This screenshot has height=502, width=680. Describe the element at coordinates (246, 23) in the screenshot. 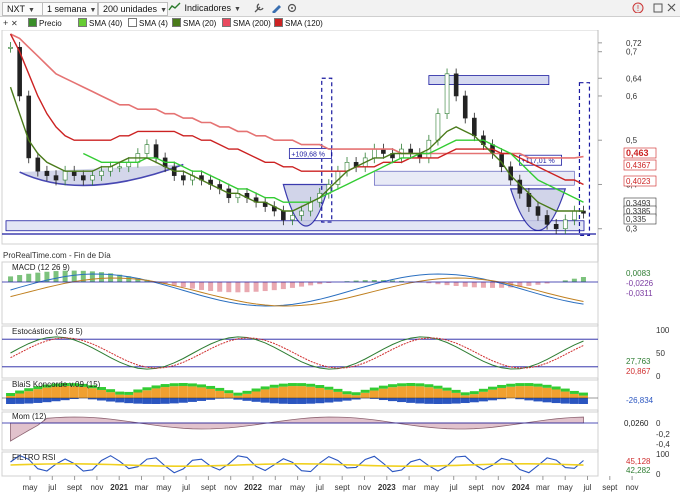

I see `legend-item-sma200: SMA (200)` at that location.